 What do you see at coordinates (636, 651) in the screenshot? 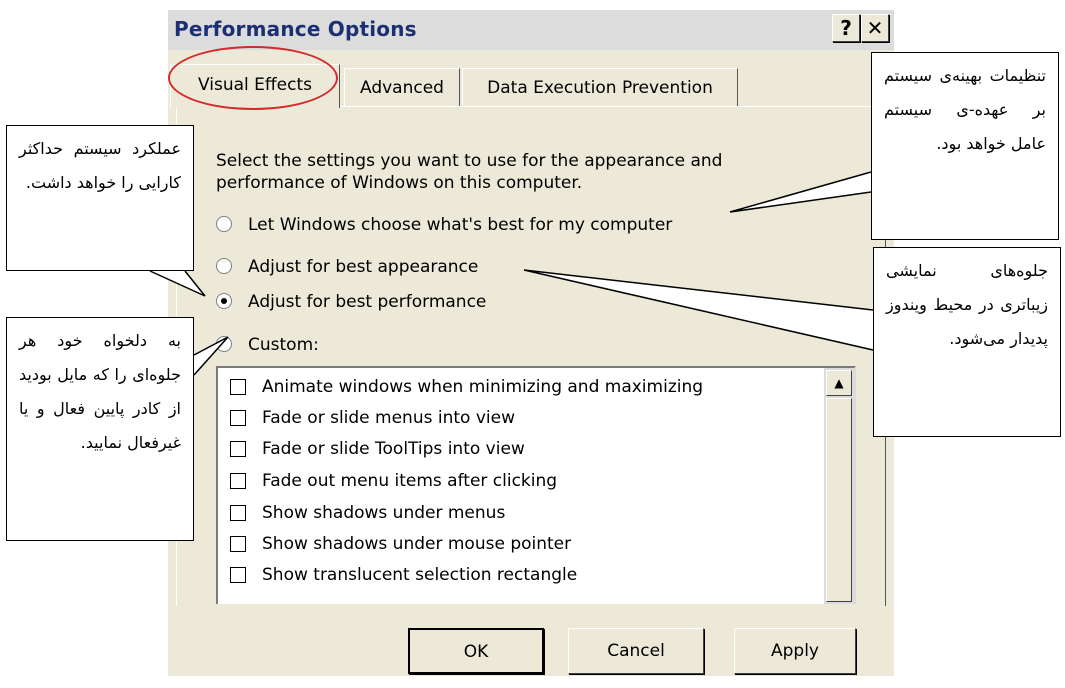
I see `cancel-button: Cancel` at bounding box center [636, 651].